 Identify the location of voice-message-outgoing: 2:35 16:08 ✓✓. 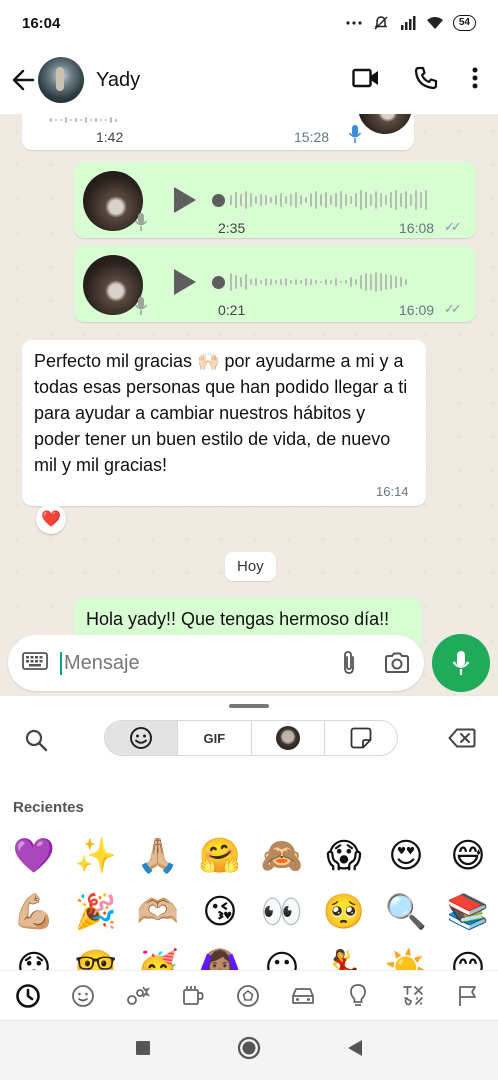
(275, 200).